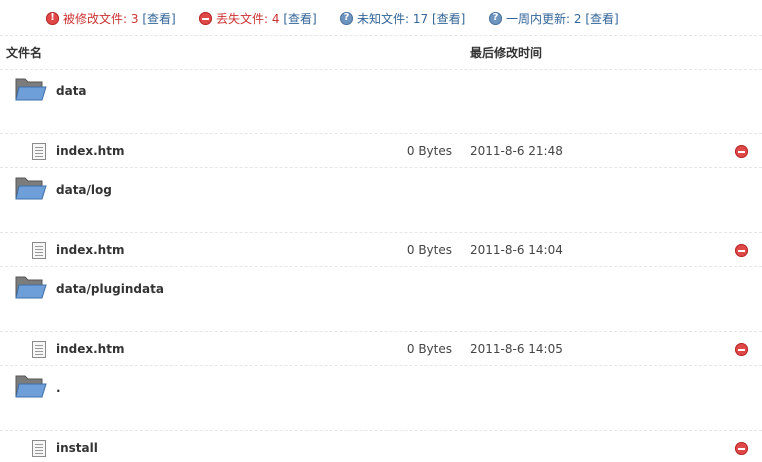 The height and width of the screenshot is (462, 762). I want to click on view-recent-link: [查看], so click(601, 19).